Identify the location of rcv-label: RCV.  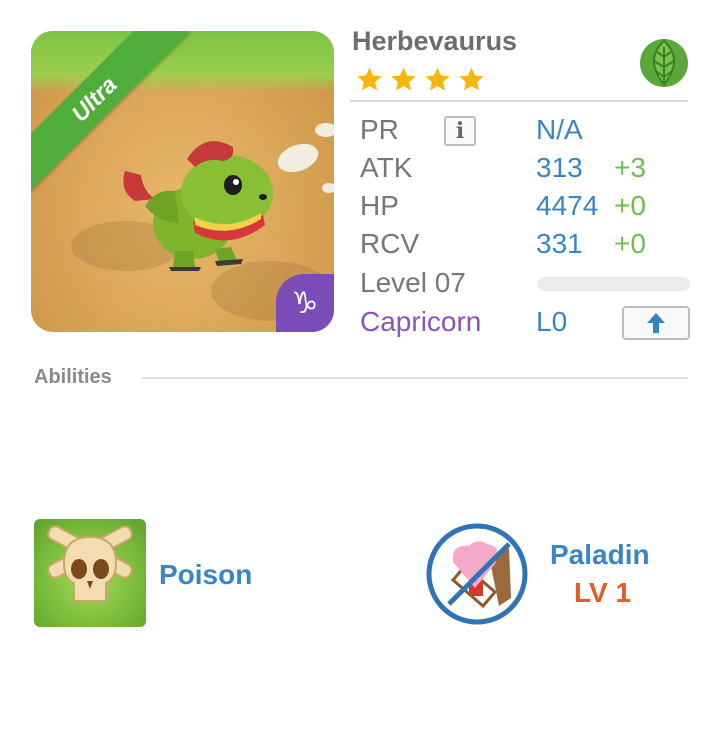
(390, 243).